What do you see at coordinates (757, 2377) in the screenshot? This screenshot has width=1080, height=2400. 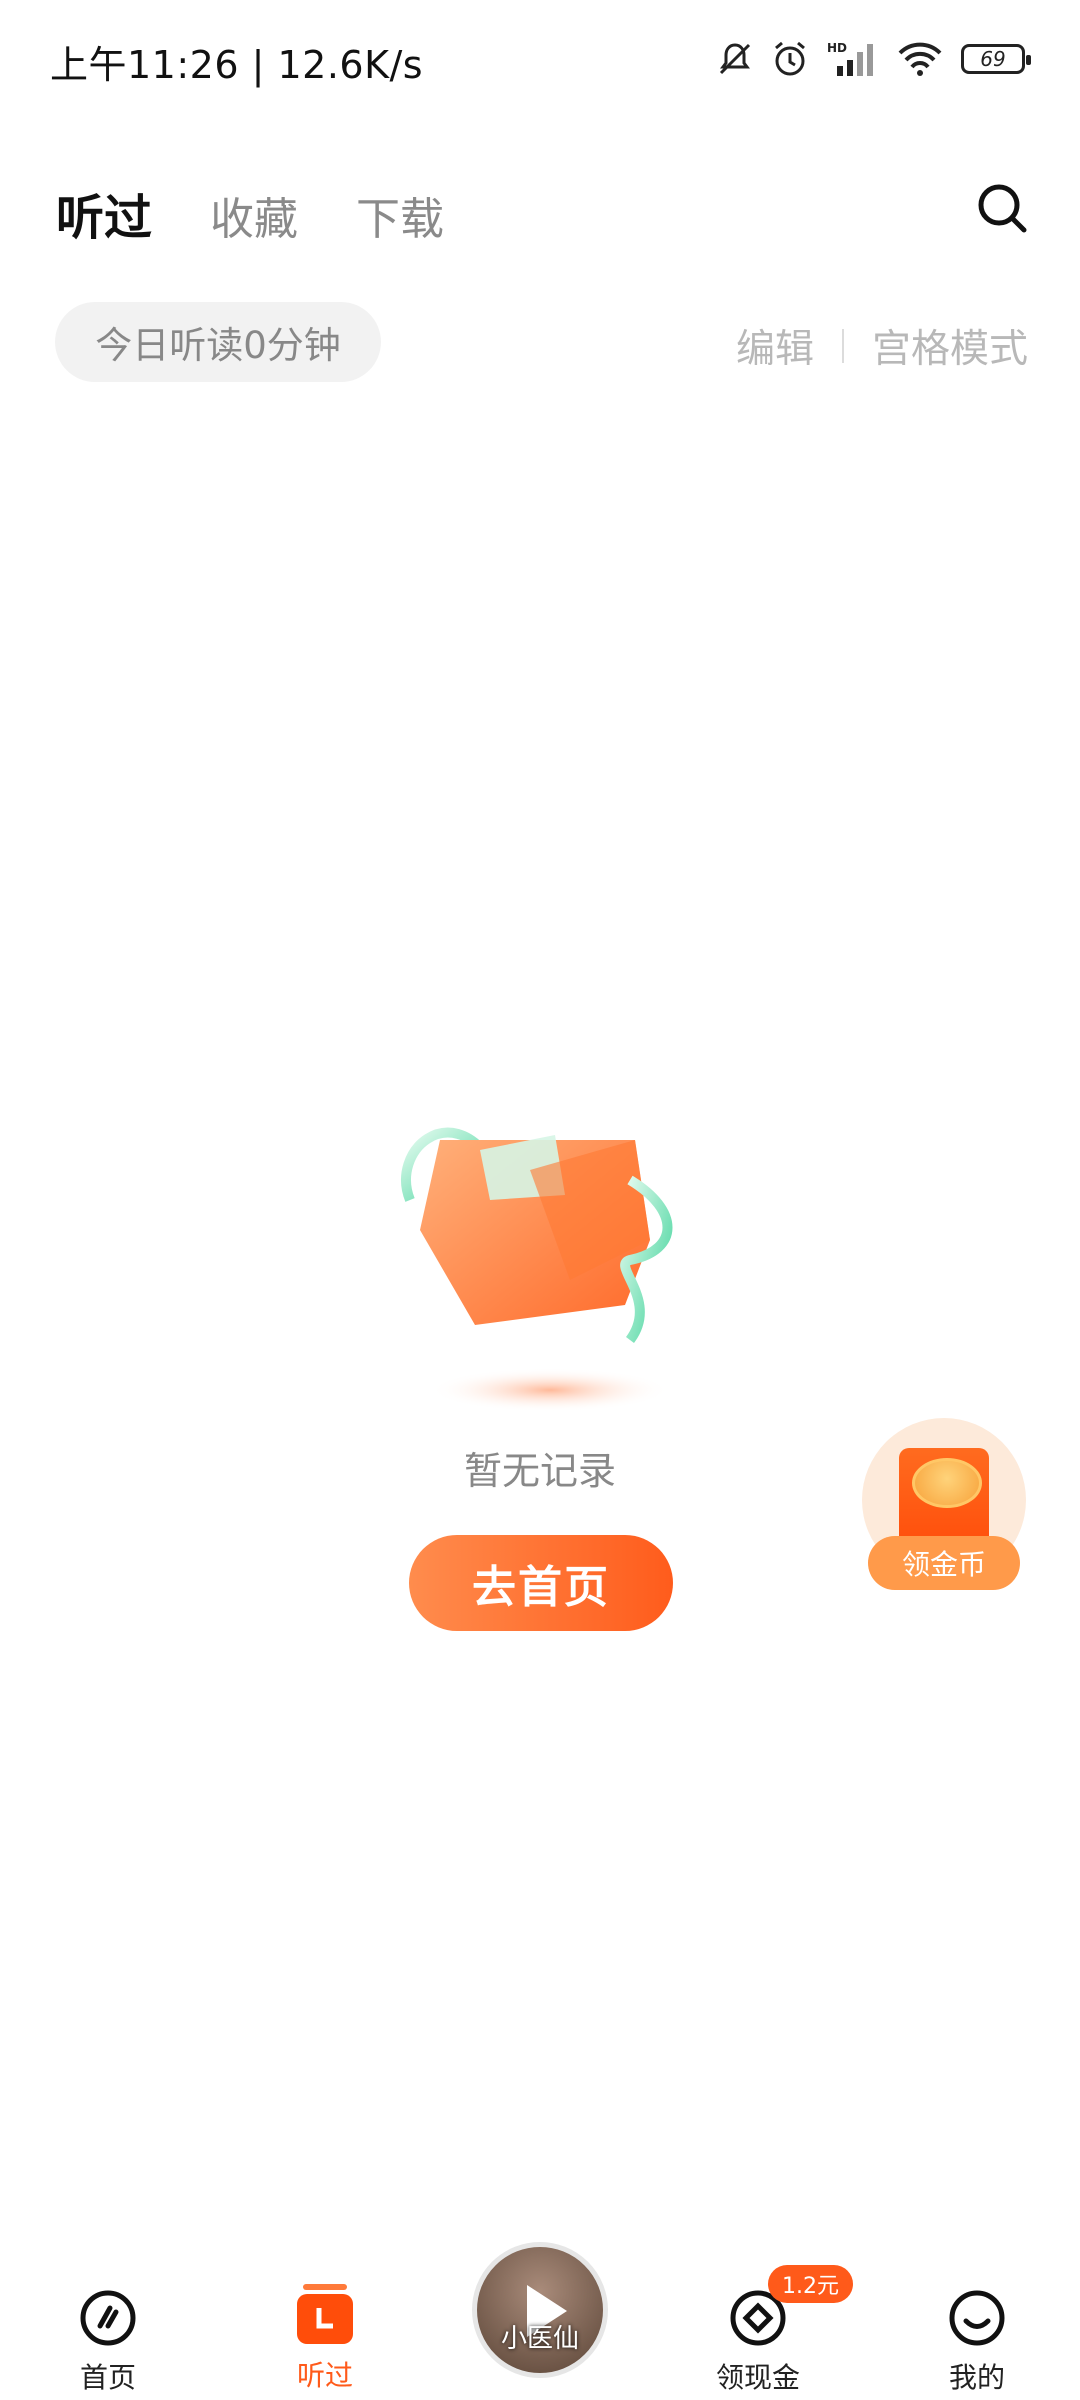 I see `nav-label-cash: 领现金` at bounding box center [757, 2377].